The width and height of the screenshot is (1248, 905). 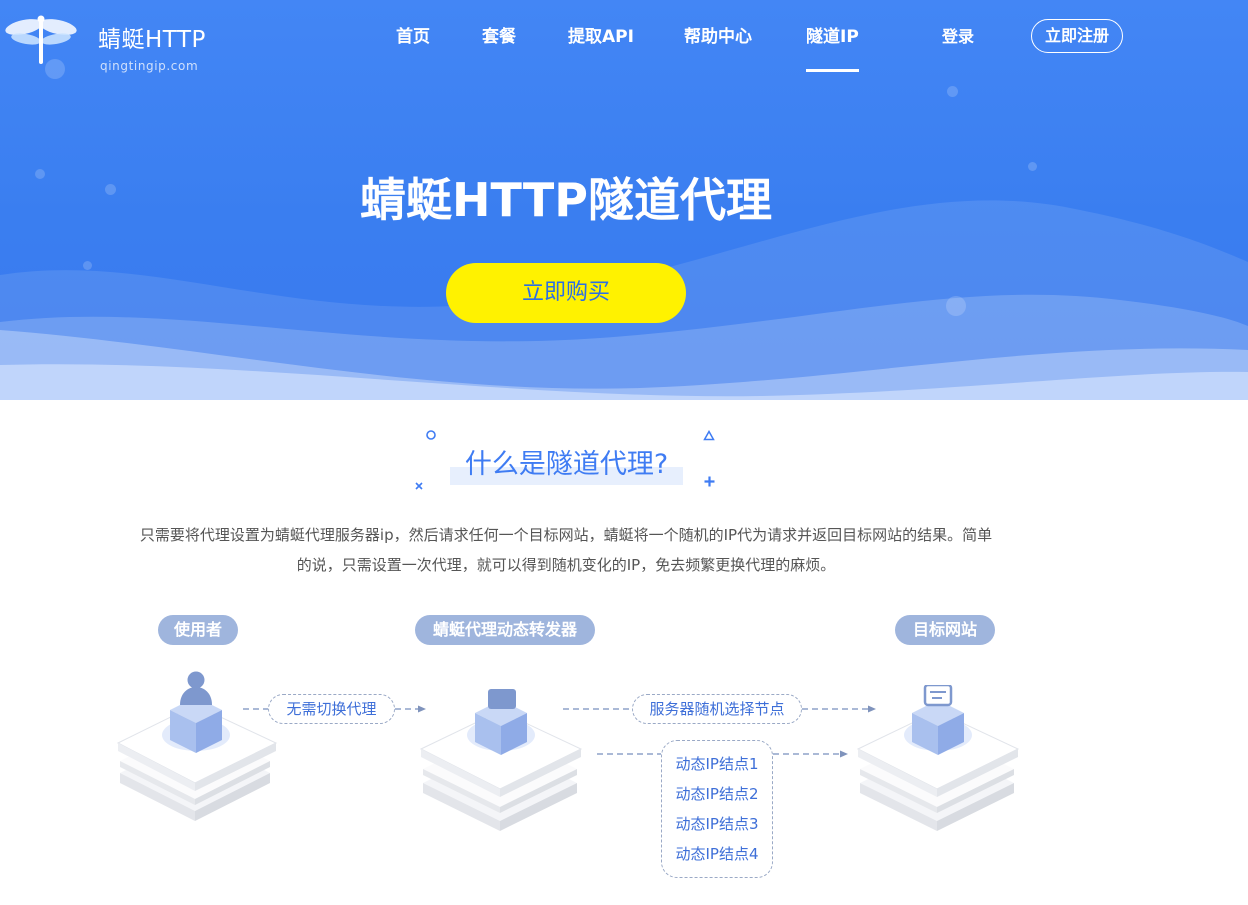 I want to click on circle-deco-icon, so click(x=431, y=435).